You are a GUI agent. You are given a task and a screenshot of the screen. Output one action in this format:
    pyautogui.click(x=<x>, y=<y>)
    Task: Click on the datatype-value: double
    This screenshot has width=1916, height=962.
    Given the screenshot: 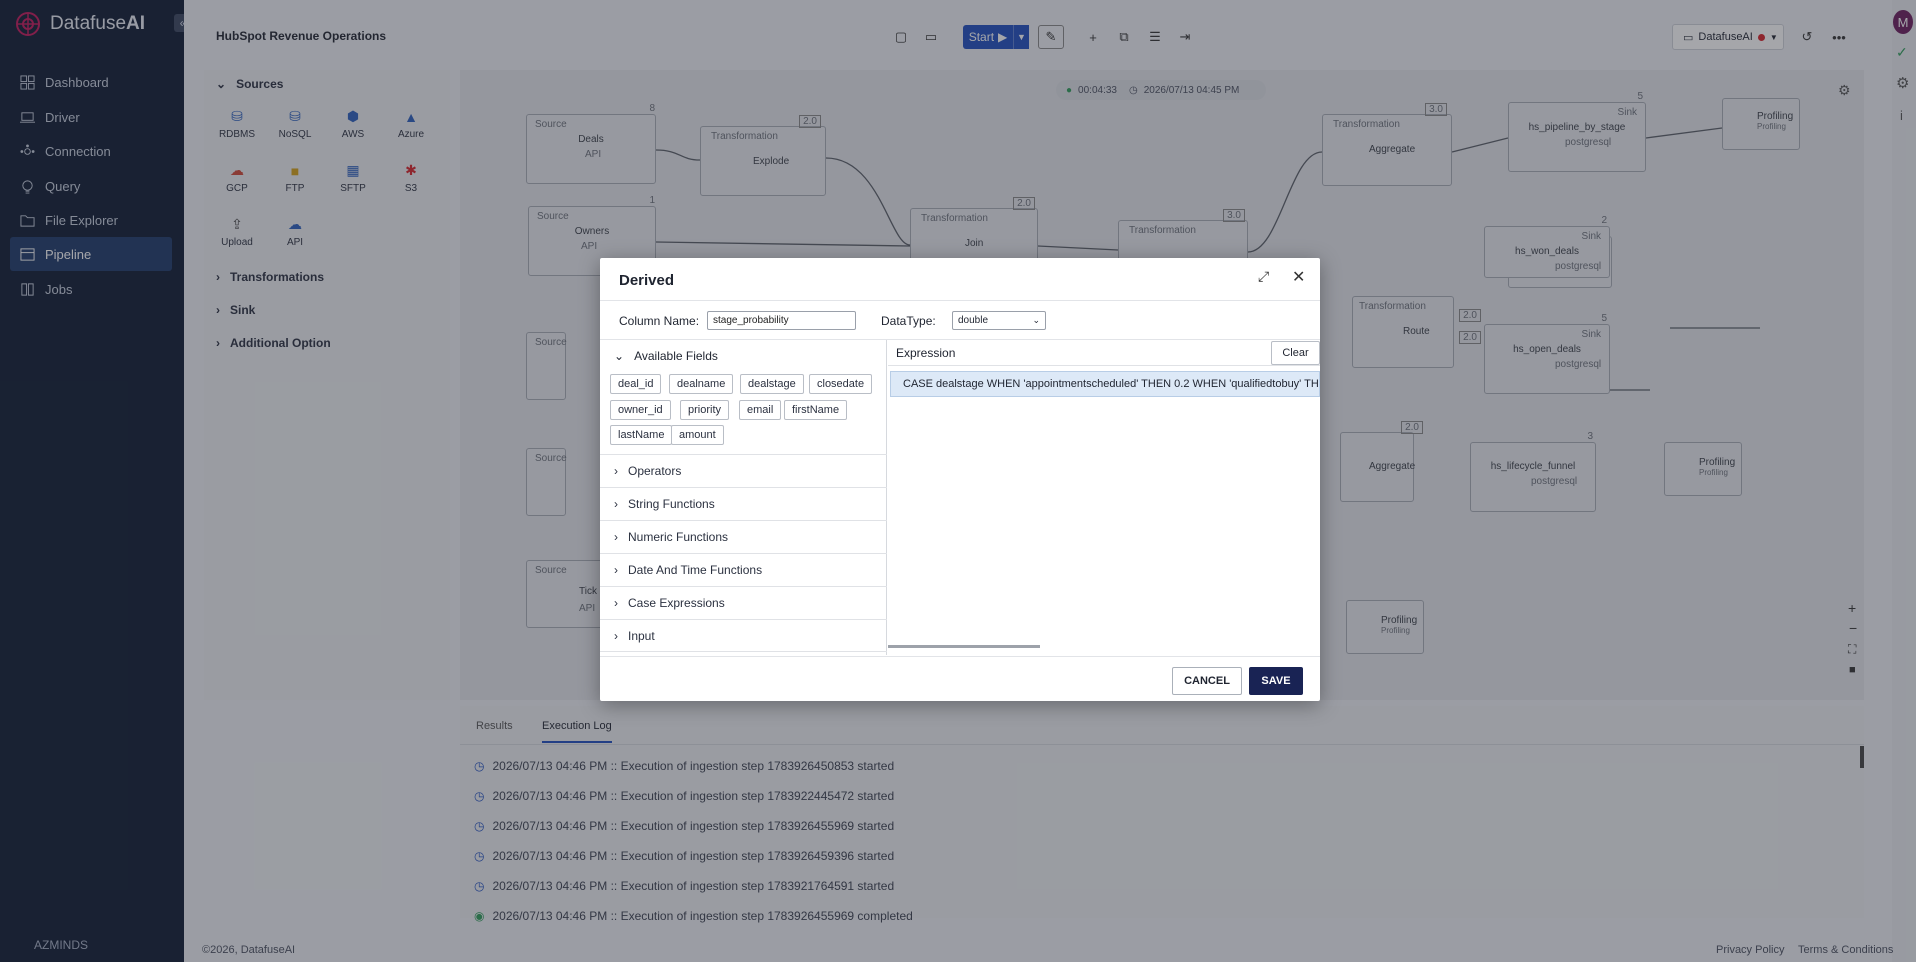 What is the action you would take?
    pyautogui.click(x=973, y=320)
    